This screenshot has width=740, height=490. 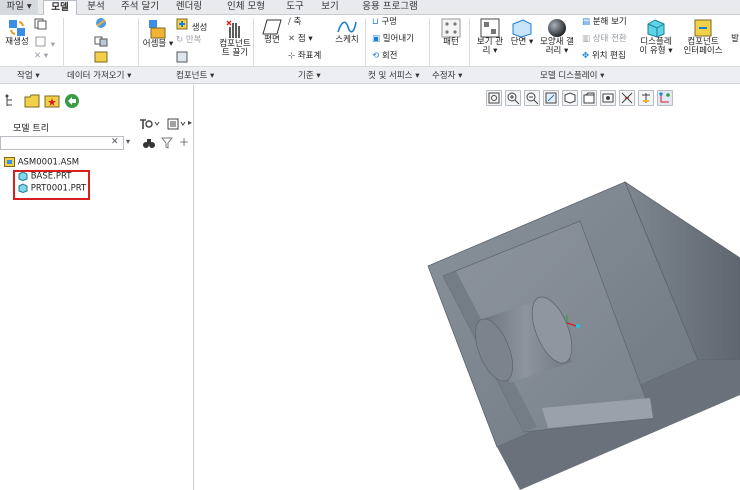 I want to click on refit-view-button, so click(x=494, y=98).